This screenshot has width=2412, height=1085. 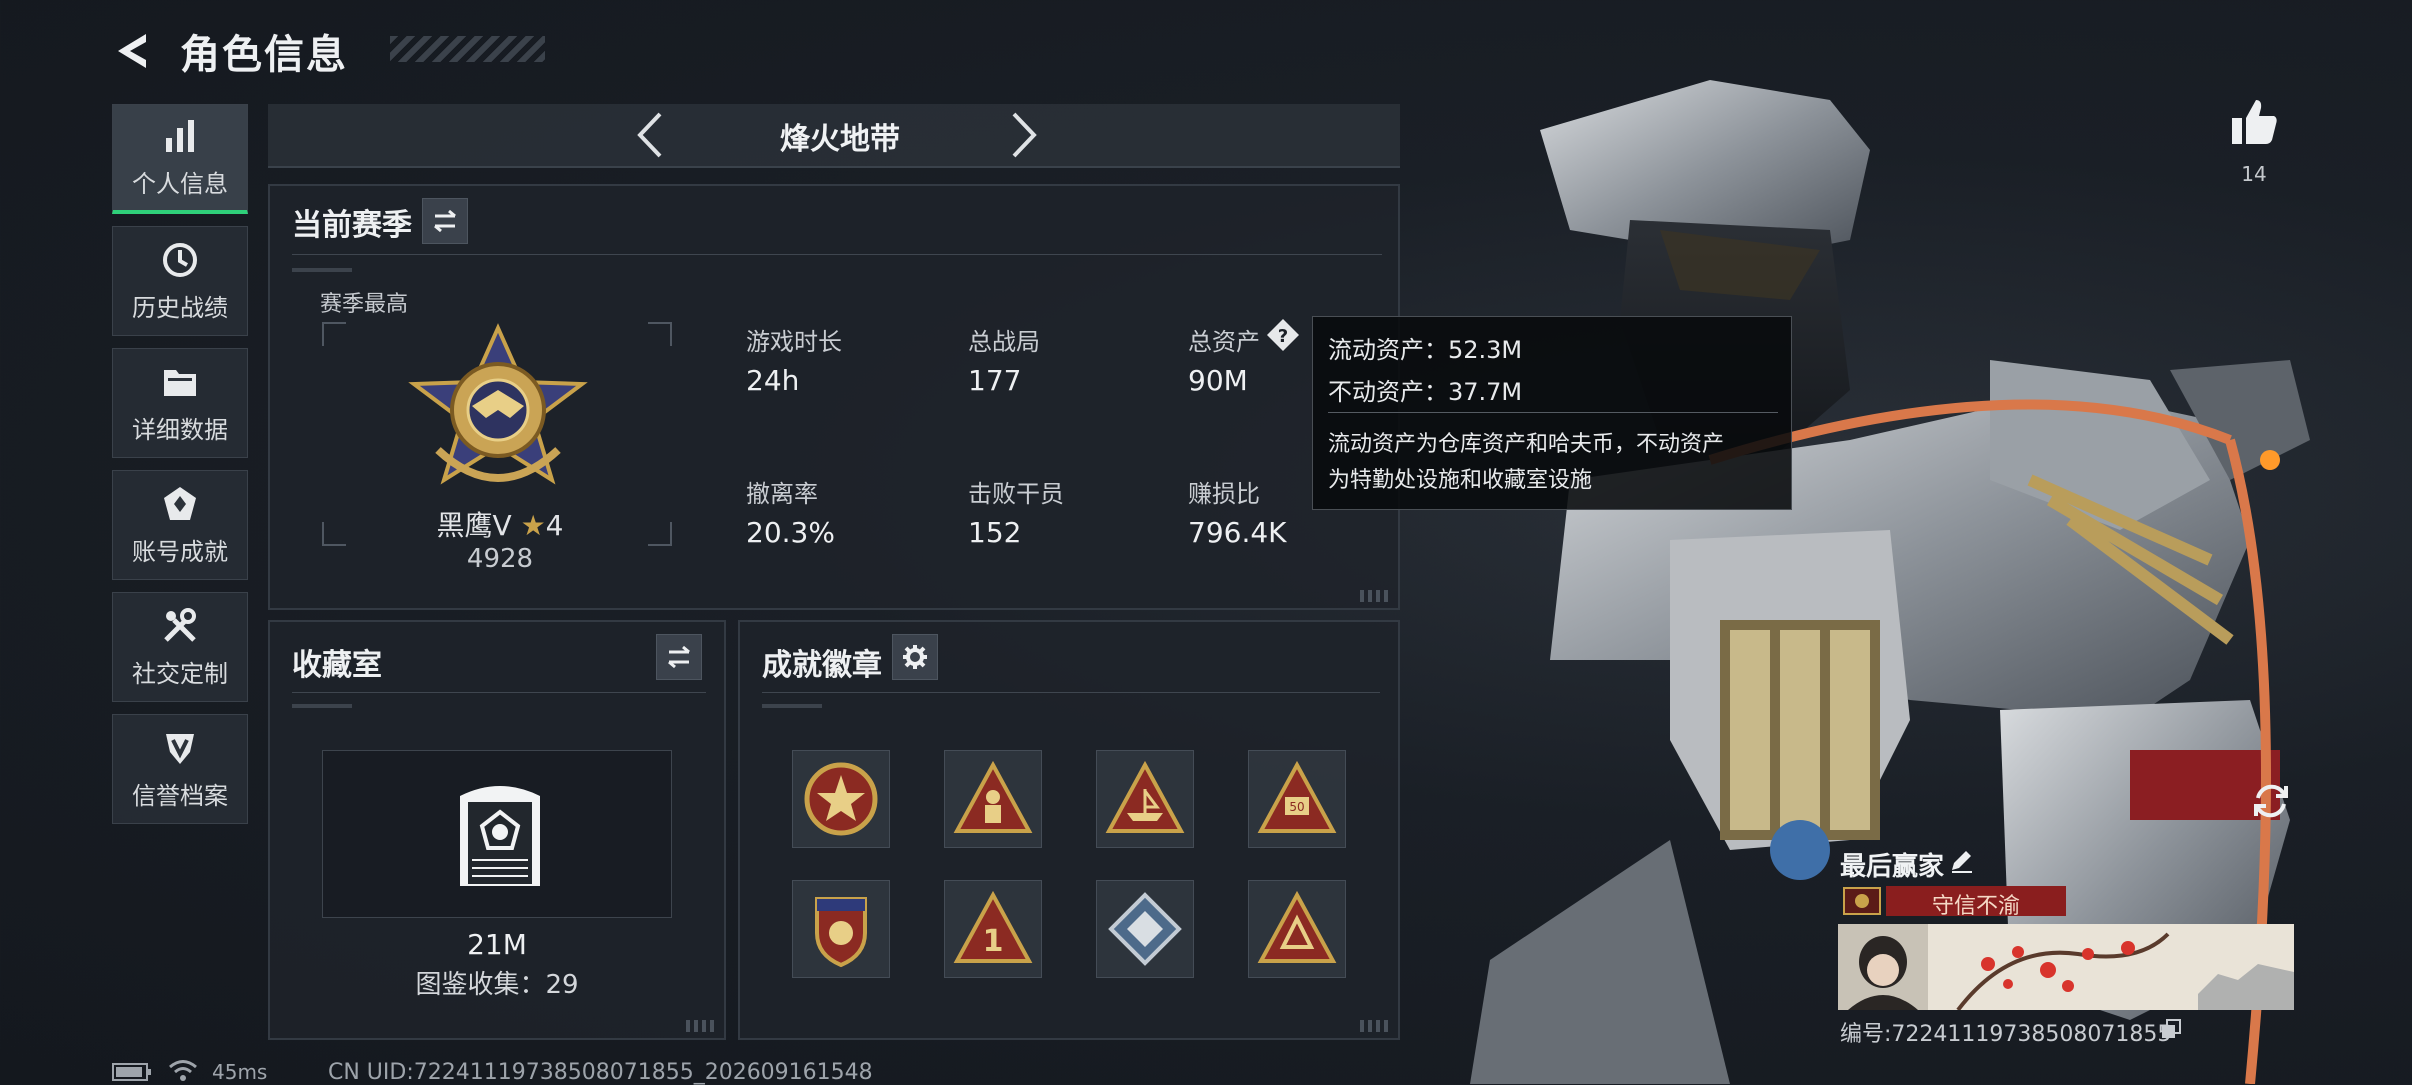 I want to click on sidebar-item-label: 个人信息, so click(x=180, y=184).